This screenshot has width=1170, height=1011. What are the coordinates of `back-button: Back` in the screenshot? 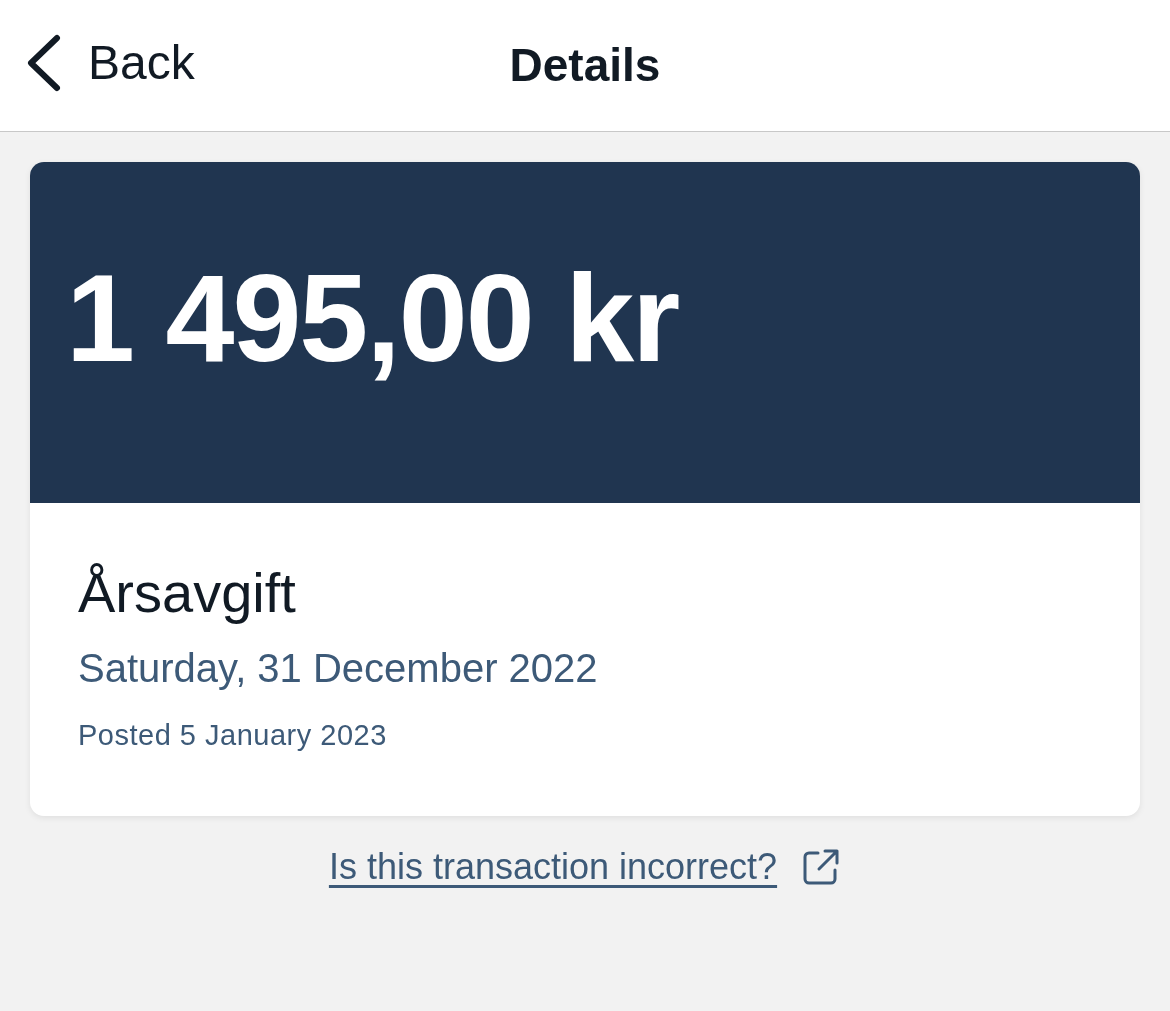 It's located at (109, 63).